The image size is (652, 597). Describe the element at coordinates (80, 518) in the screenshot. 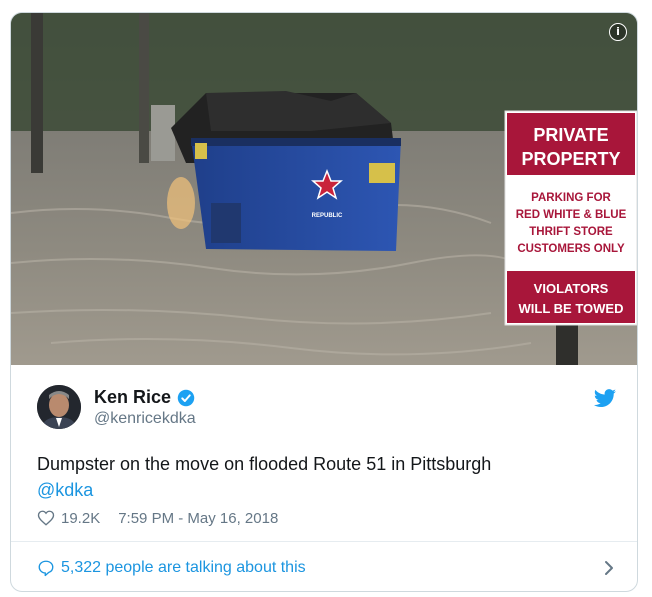

I see `like-count: 19.2K` at that location.